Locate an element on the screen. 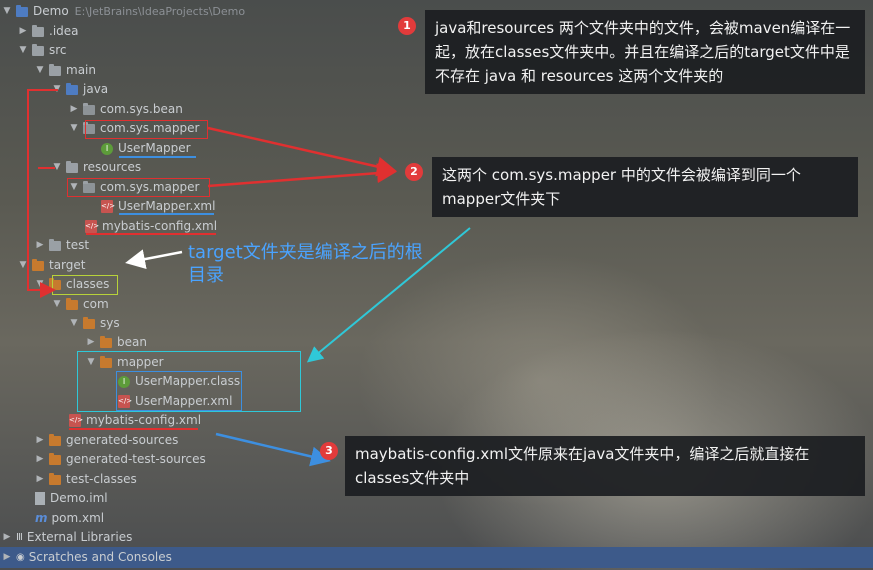 The height and width of the screenshot is (570, 873). tree-item-label: sys is located at coordinates (110, 323).